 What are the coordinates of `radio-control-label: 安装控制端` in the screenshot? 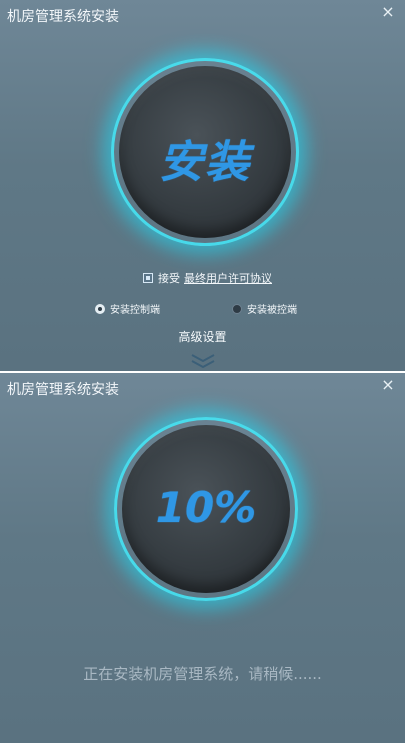 It's located at (135, 310).